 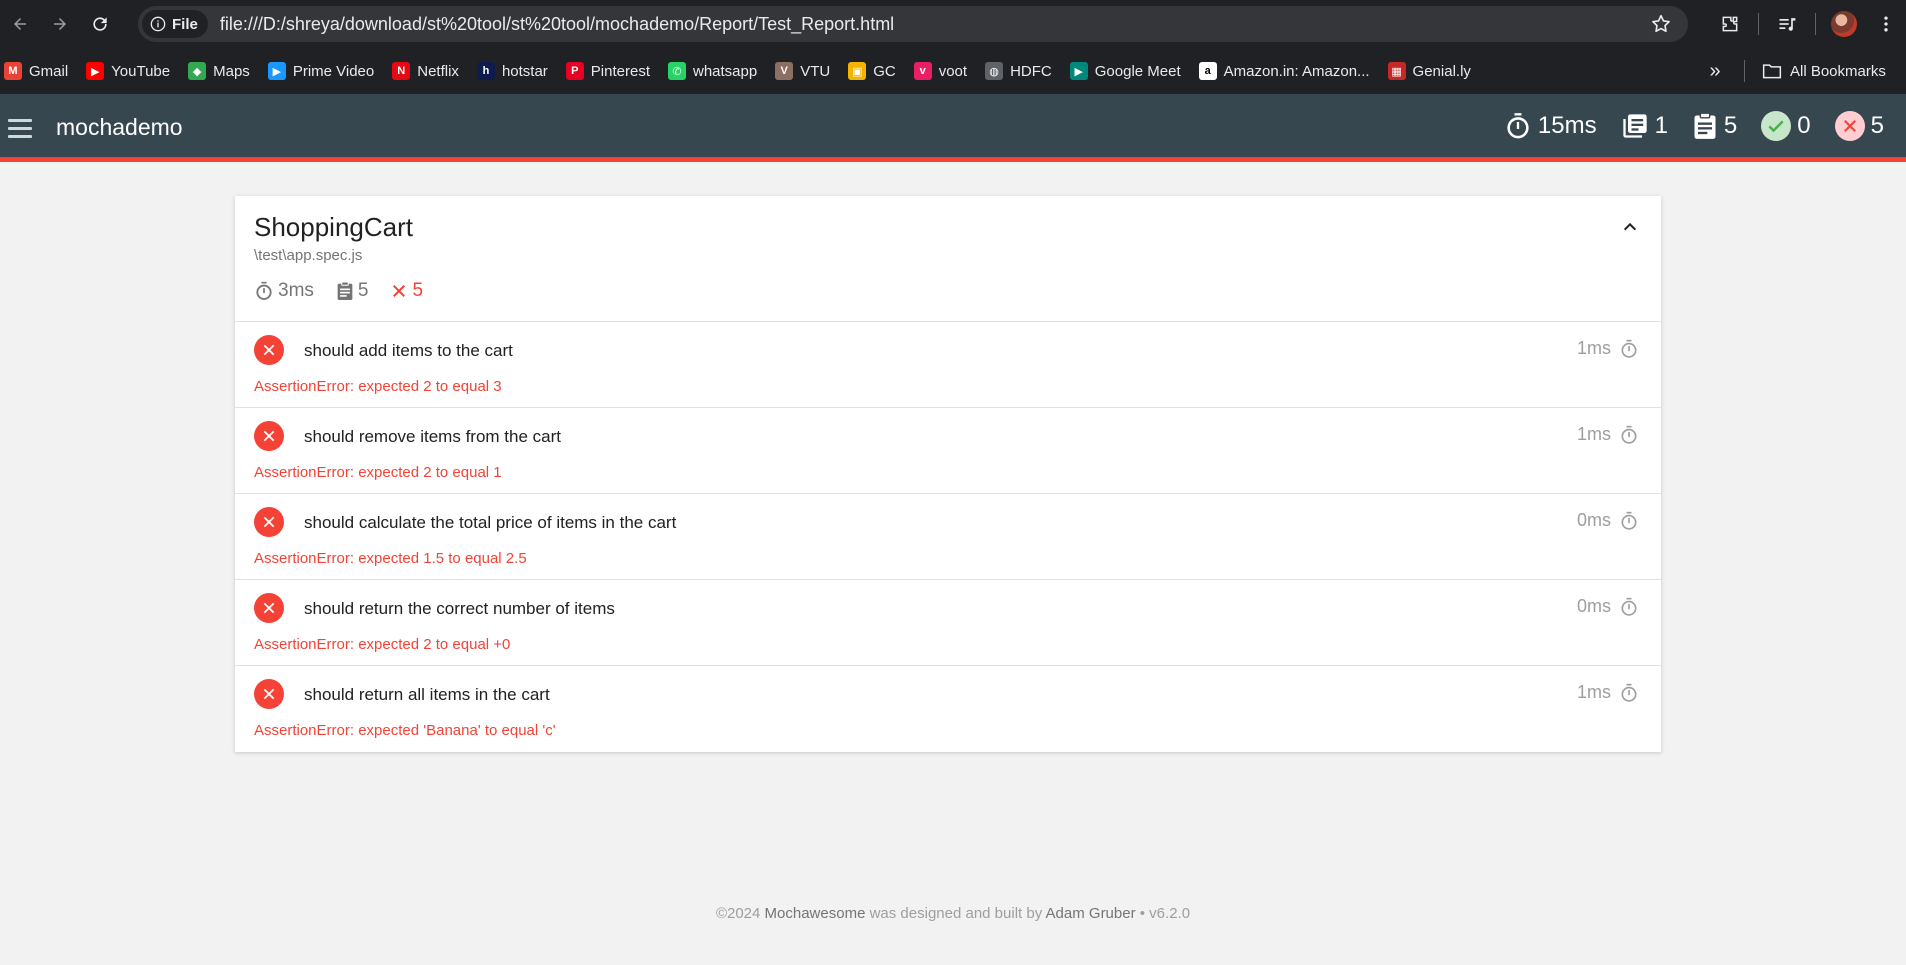 I want to click on forward-button, so click(x=60, y=24).